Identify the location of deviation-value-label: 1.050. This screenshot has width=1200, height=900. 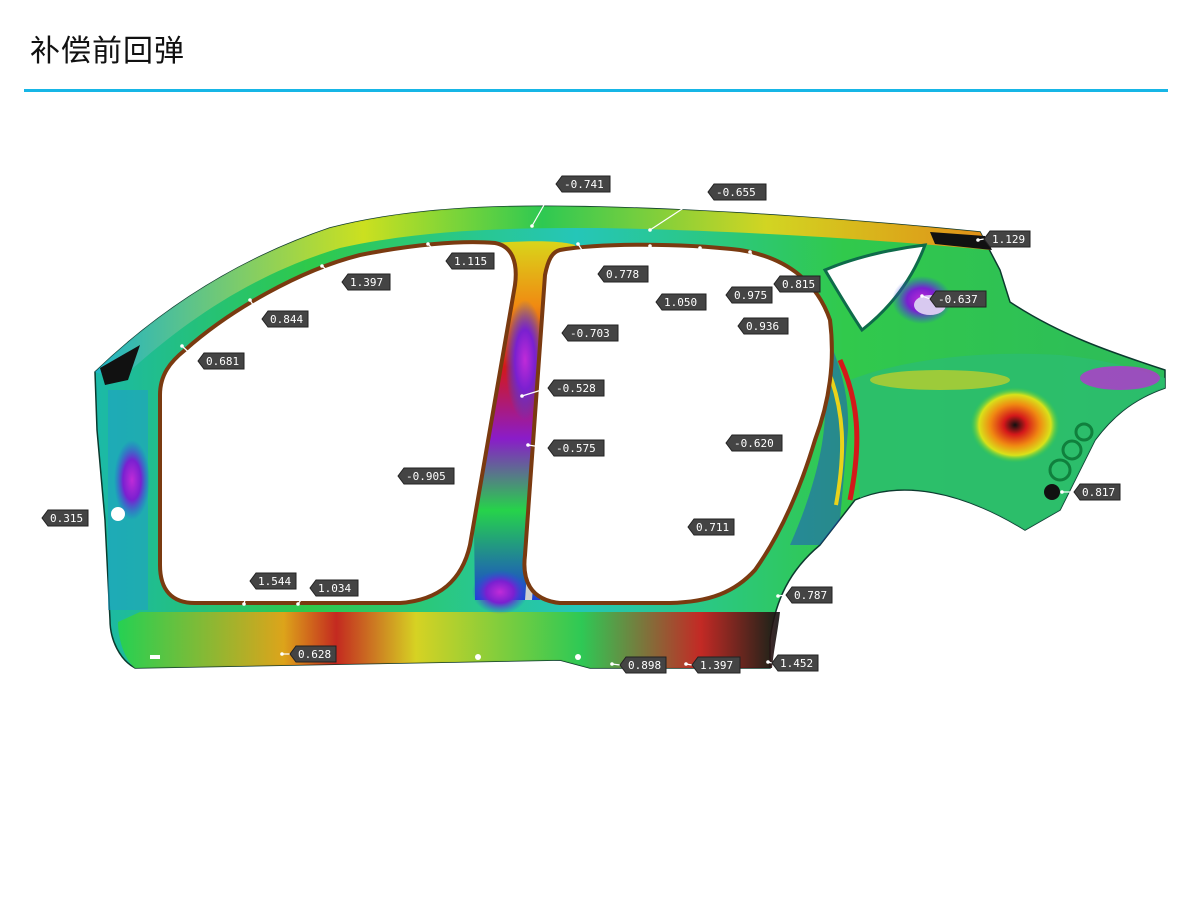
(680, 302).